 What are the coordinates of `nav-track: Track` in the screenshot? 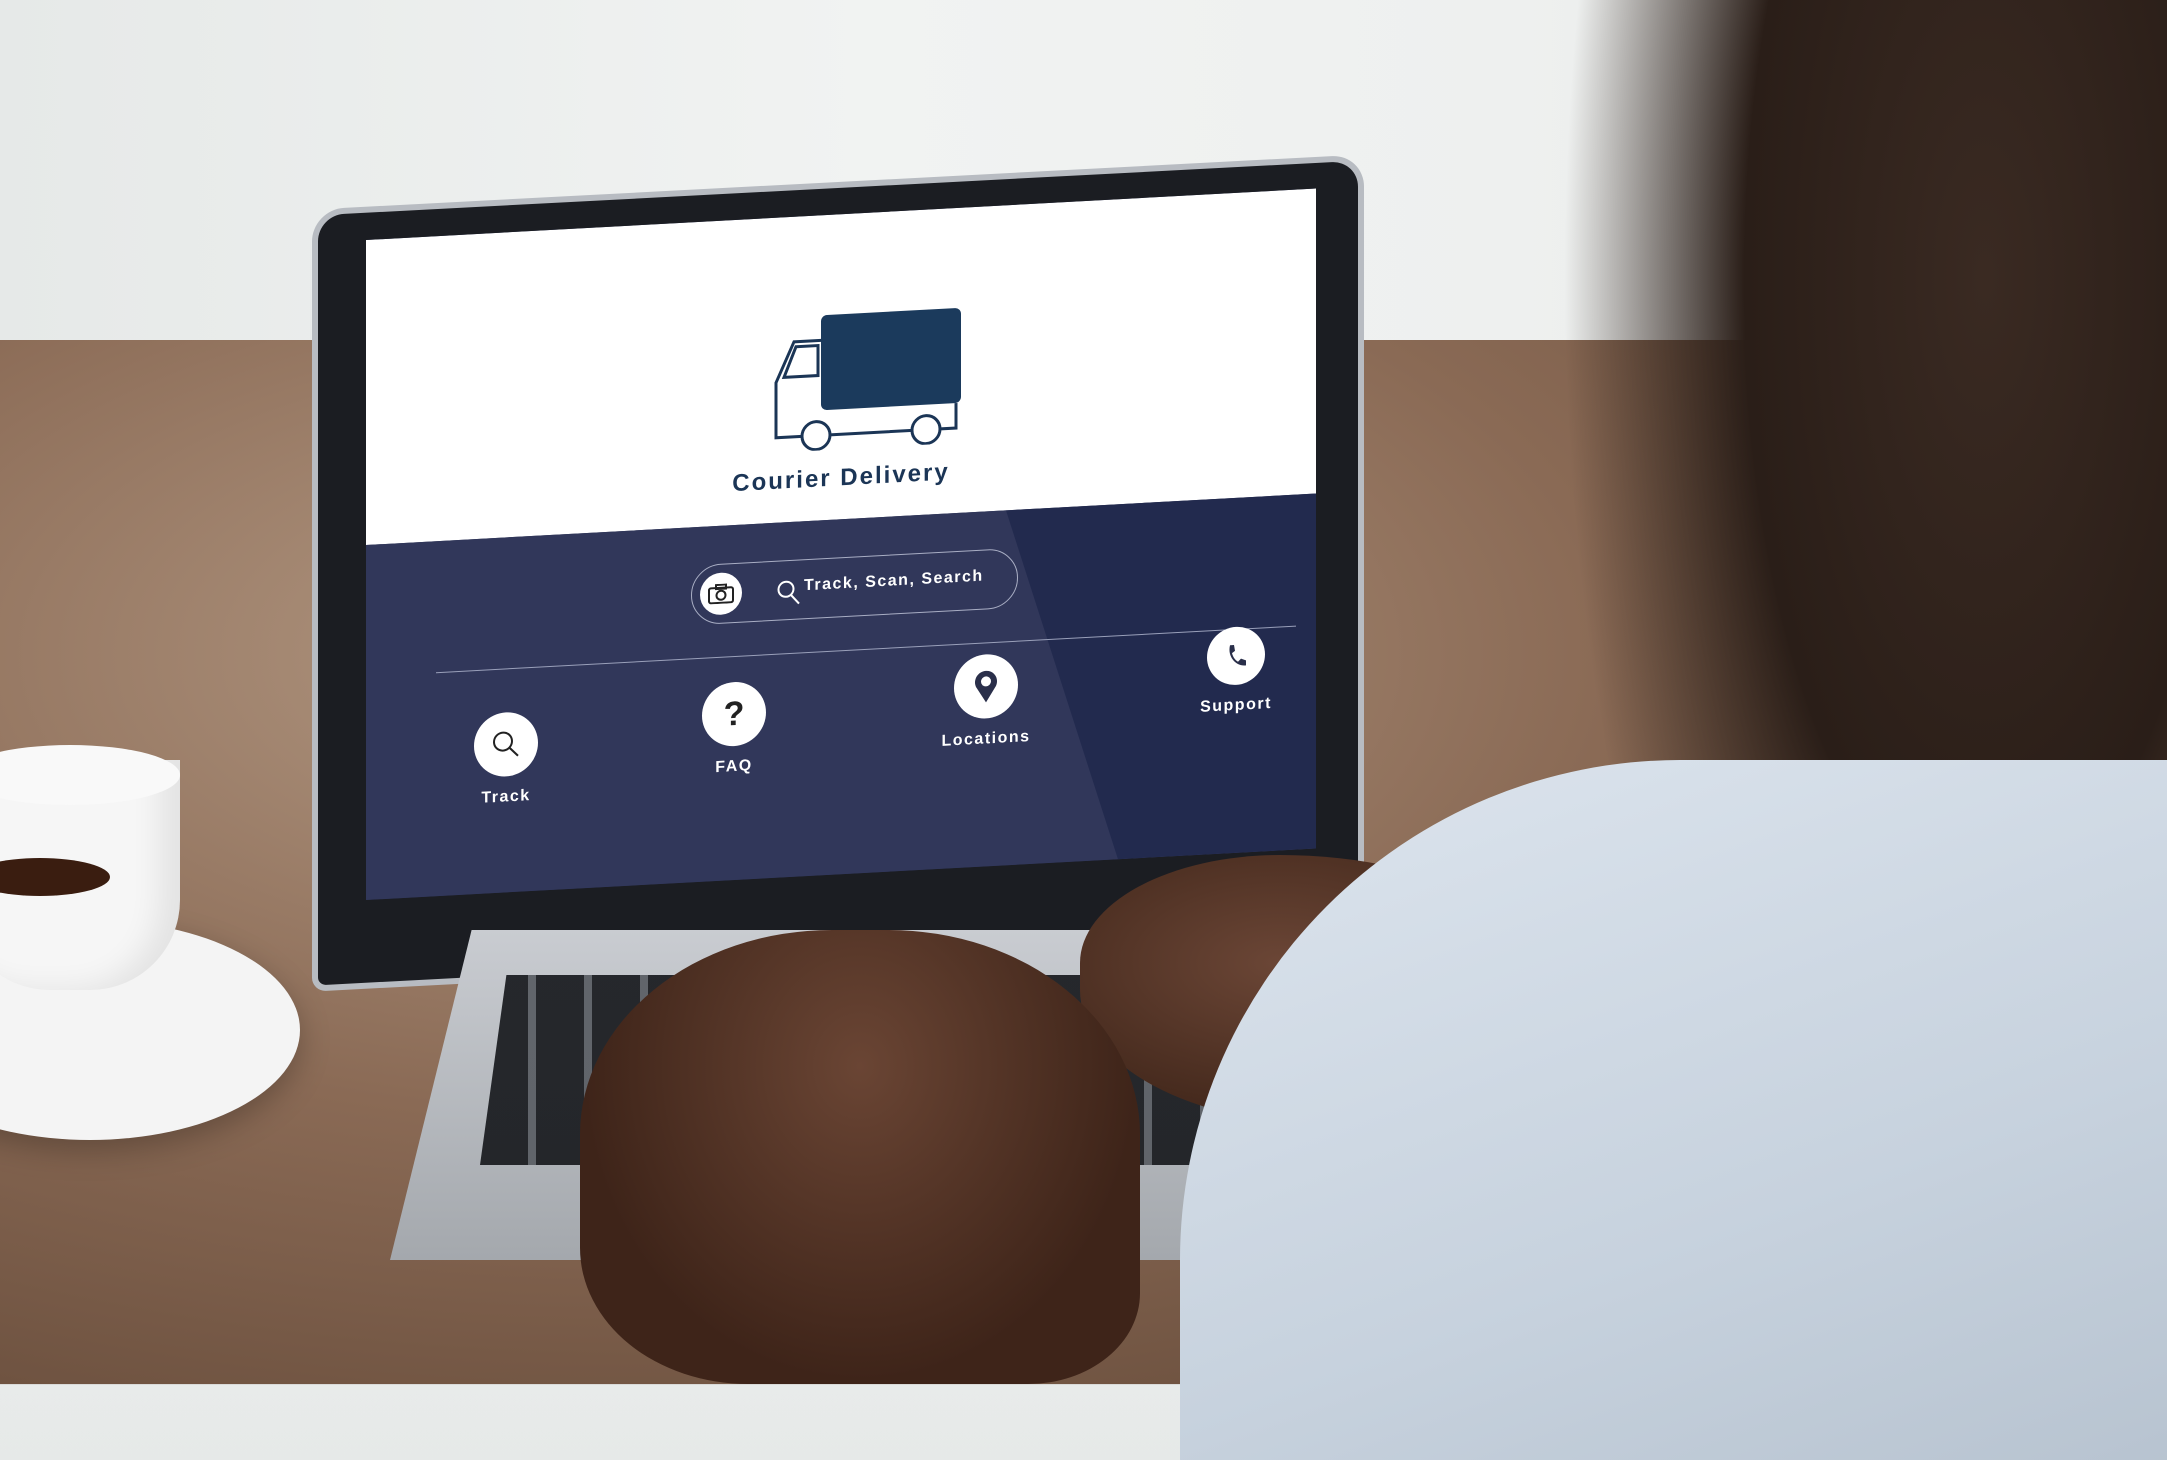 It's located at (506, 759).